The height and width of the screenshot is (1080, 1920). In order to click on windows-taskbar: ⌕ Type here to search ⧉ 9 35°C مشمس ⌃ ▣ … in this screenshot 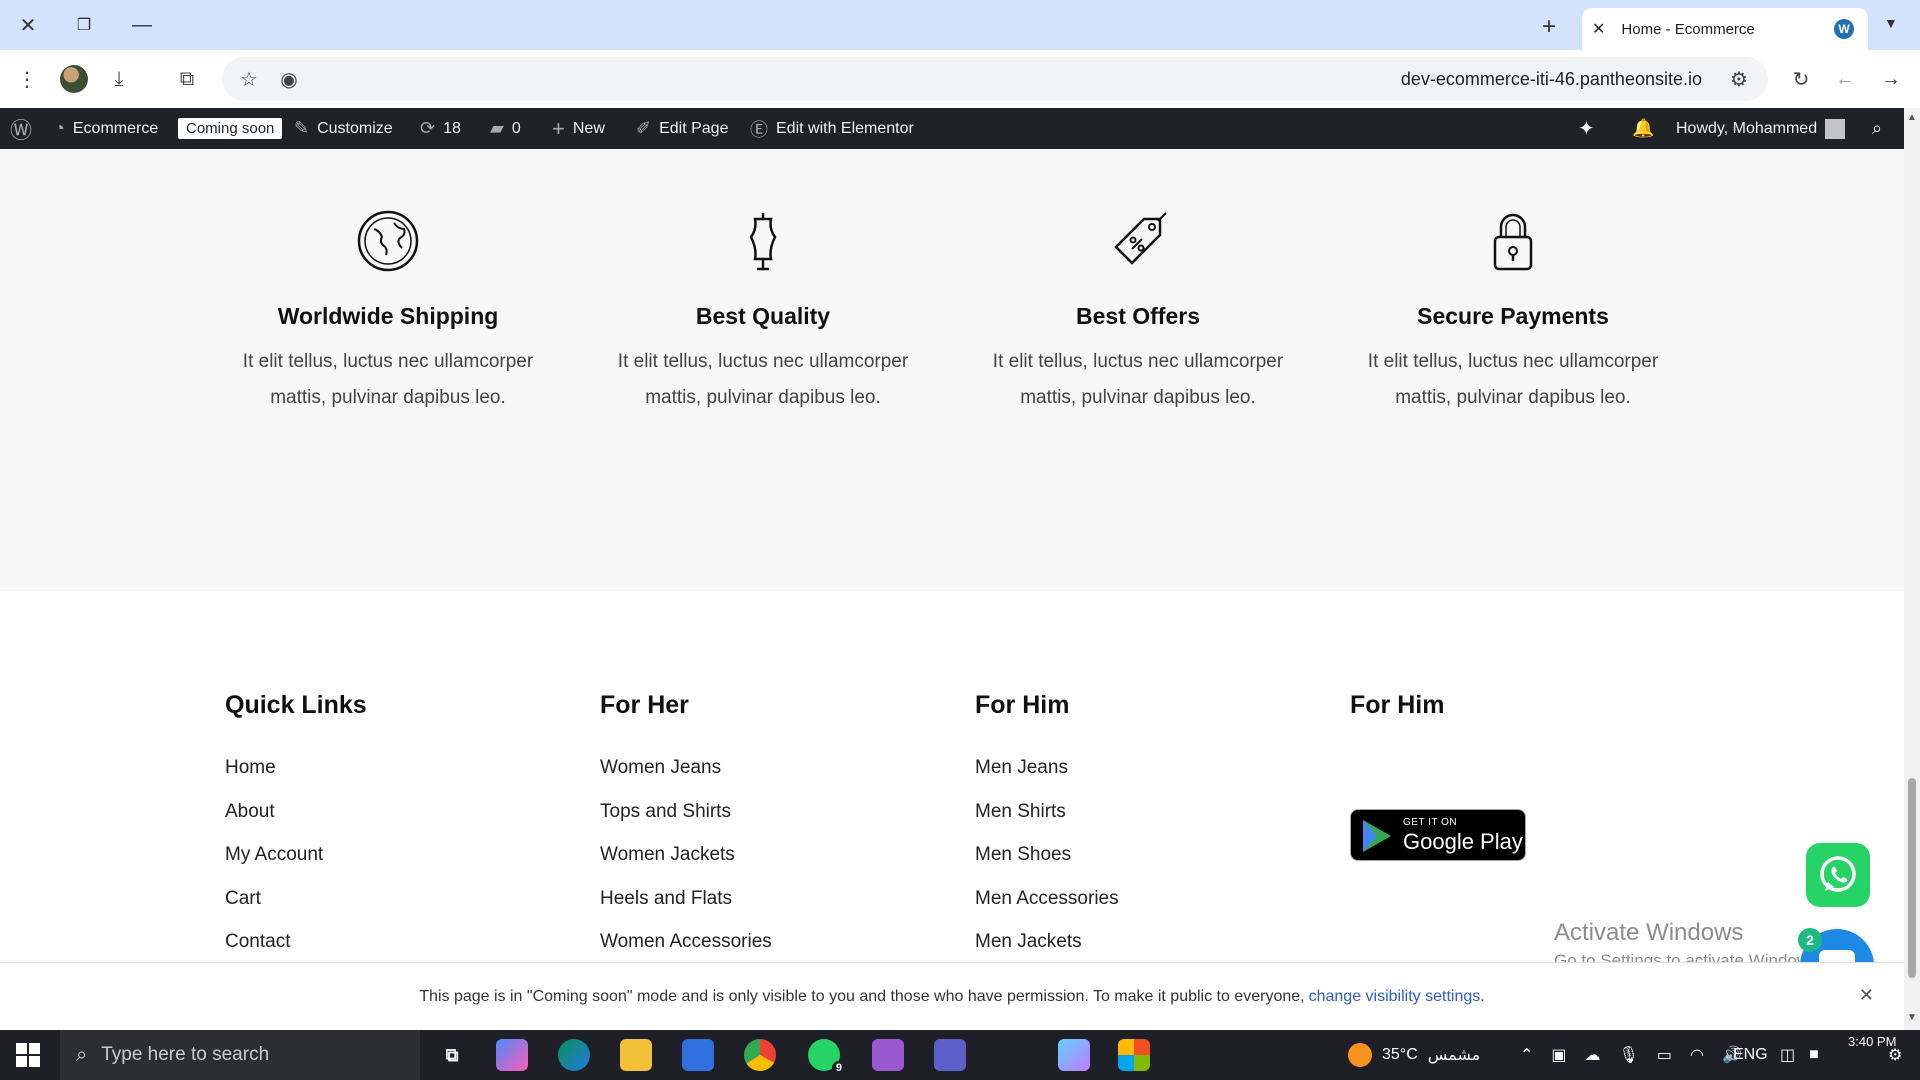, I will do `click(960, 1055)`.